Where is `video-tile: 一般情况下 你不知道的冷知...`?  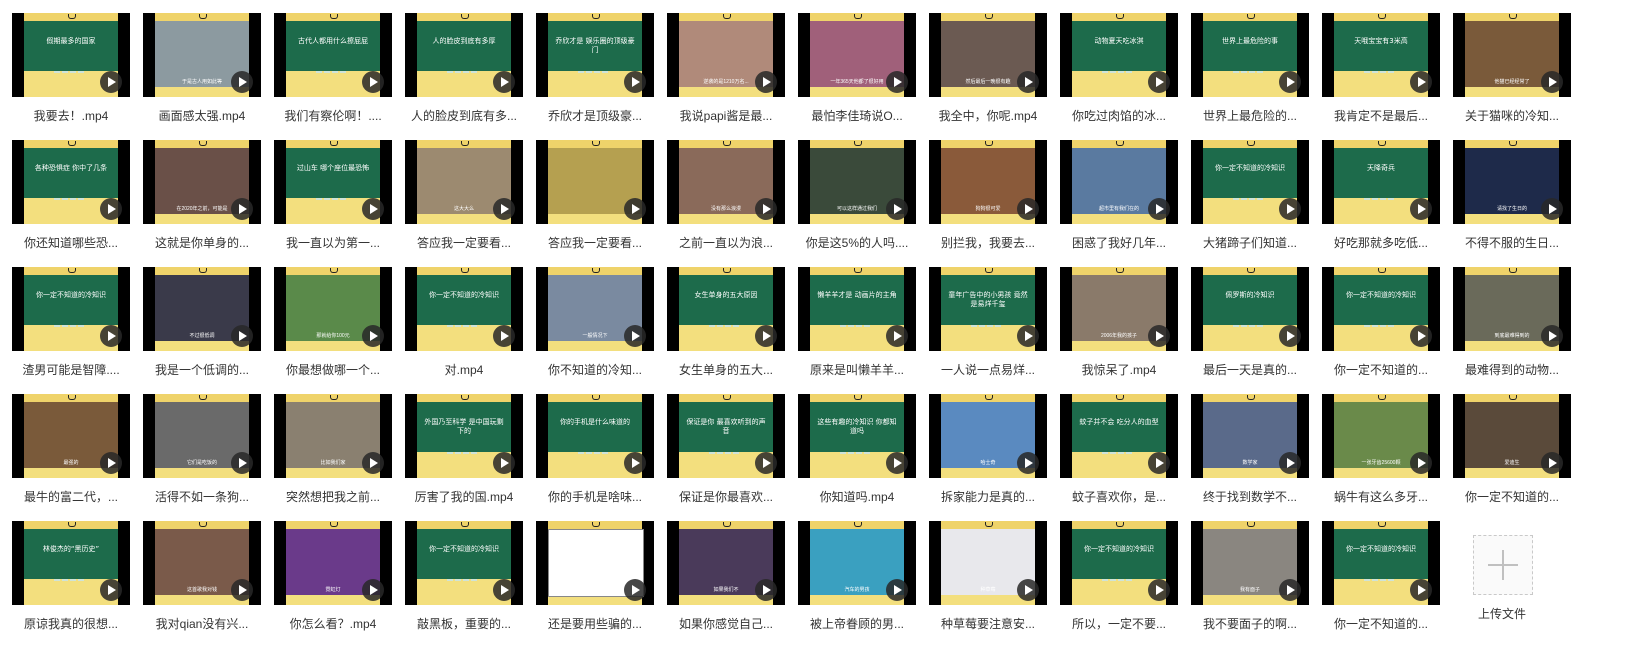 video-tile: 一般情况下 你不知道的冷知... is located at coordinates (595, 327).